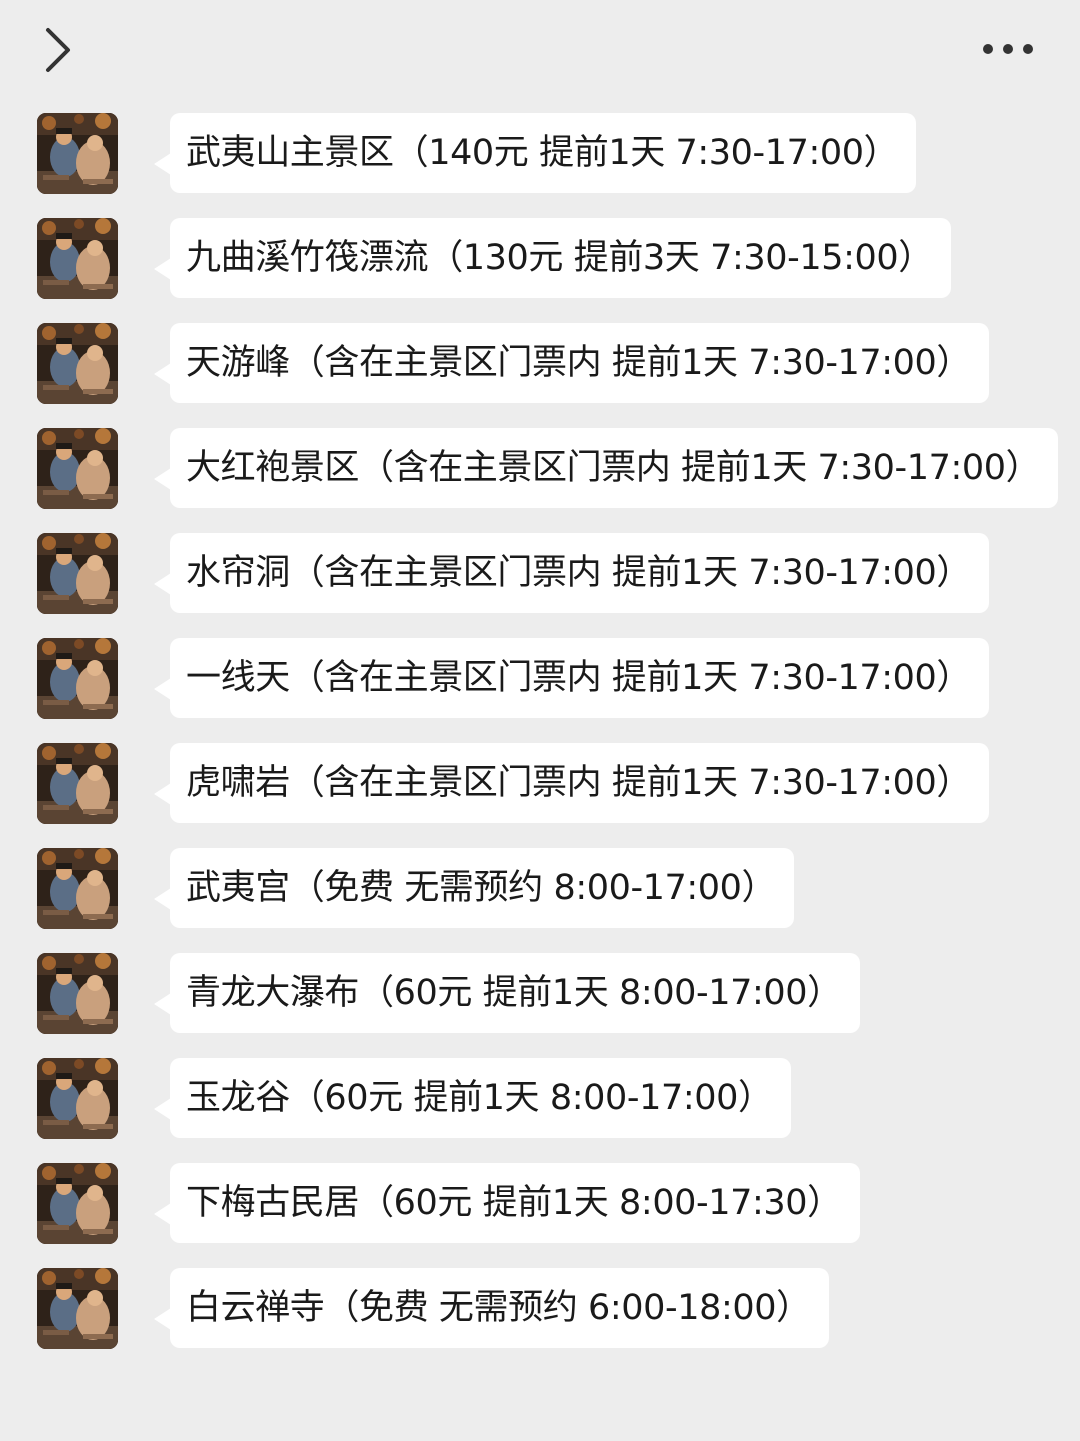 Image resolution: width=1080 pixels, height=1441 pixels. I want to click on message-bubble: 一线天（含在主景区门票内 提前1天 7:30-17:00）, so click(571, 678).